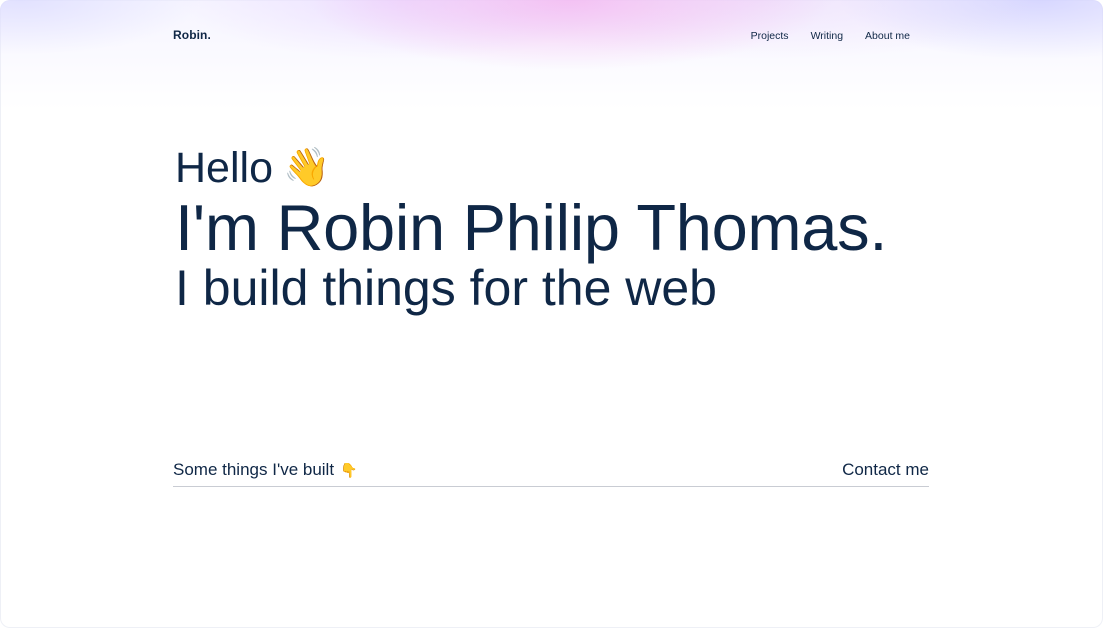  I want to click on site-logo: Robin., so click(192, 35).